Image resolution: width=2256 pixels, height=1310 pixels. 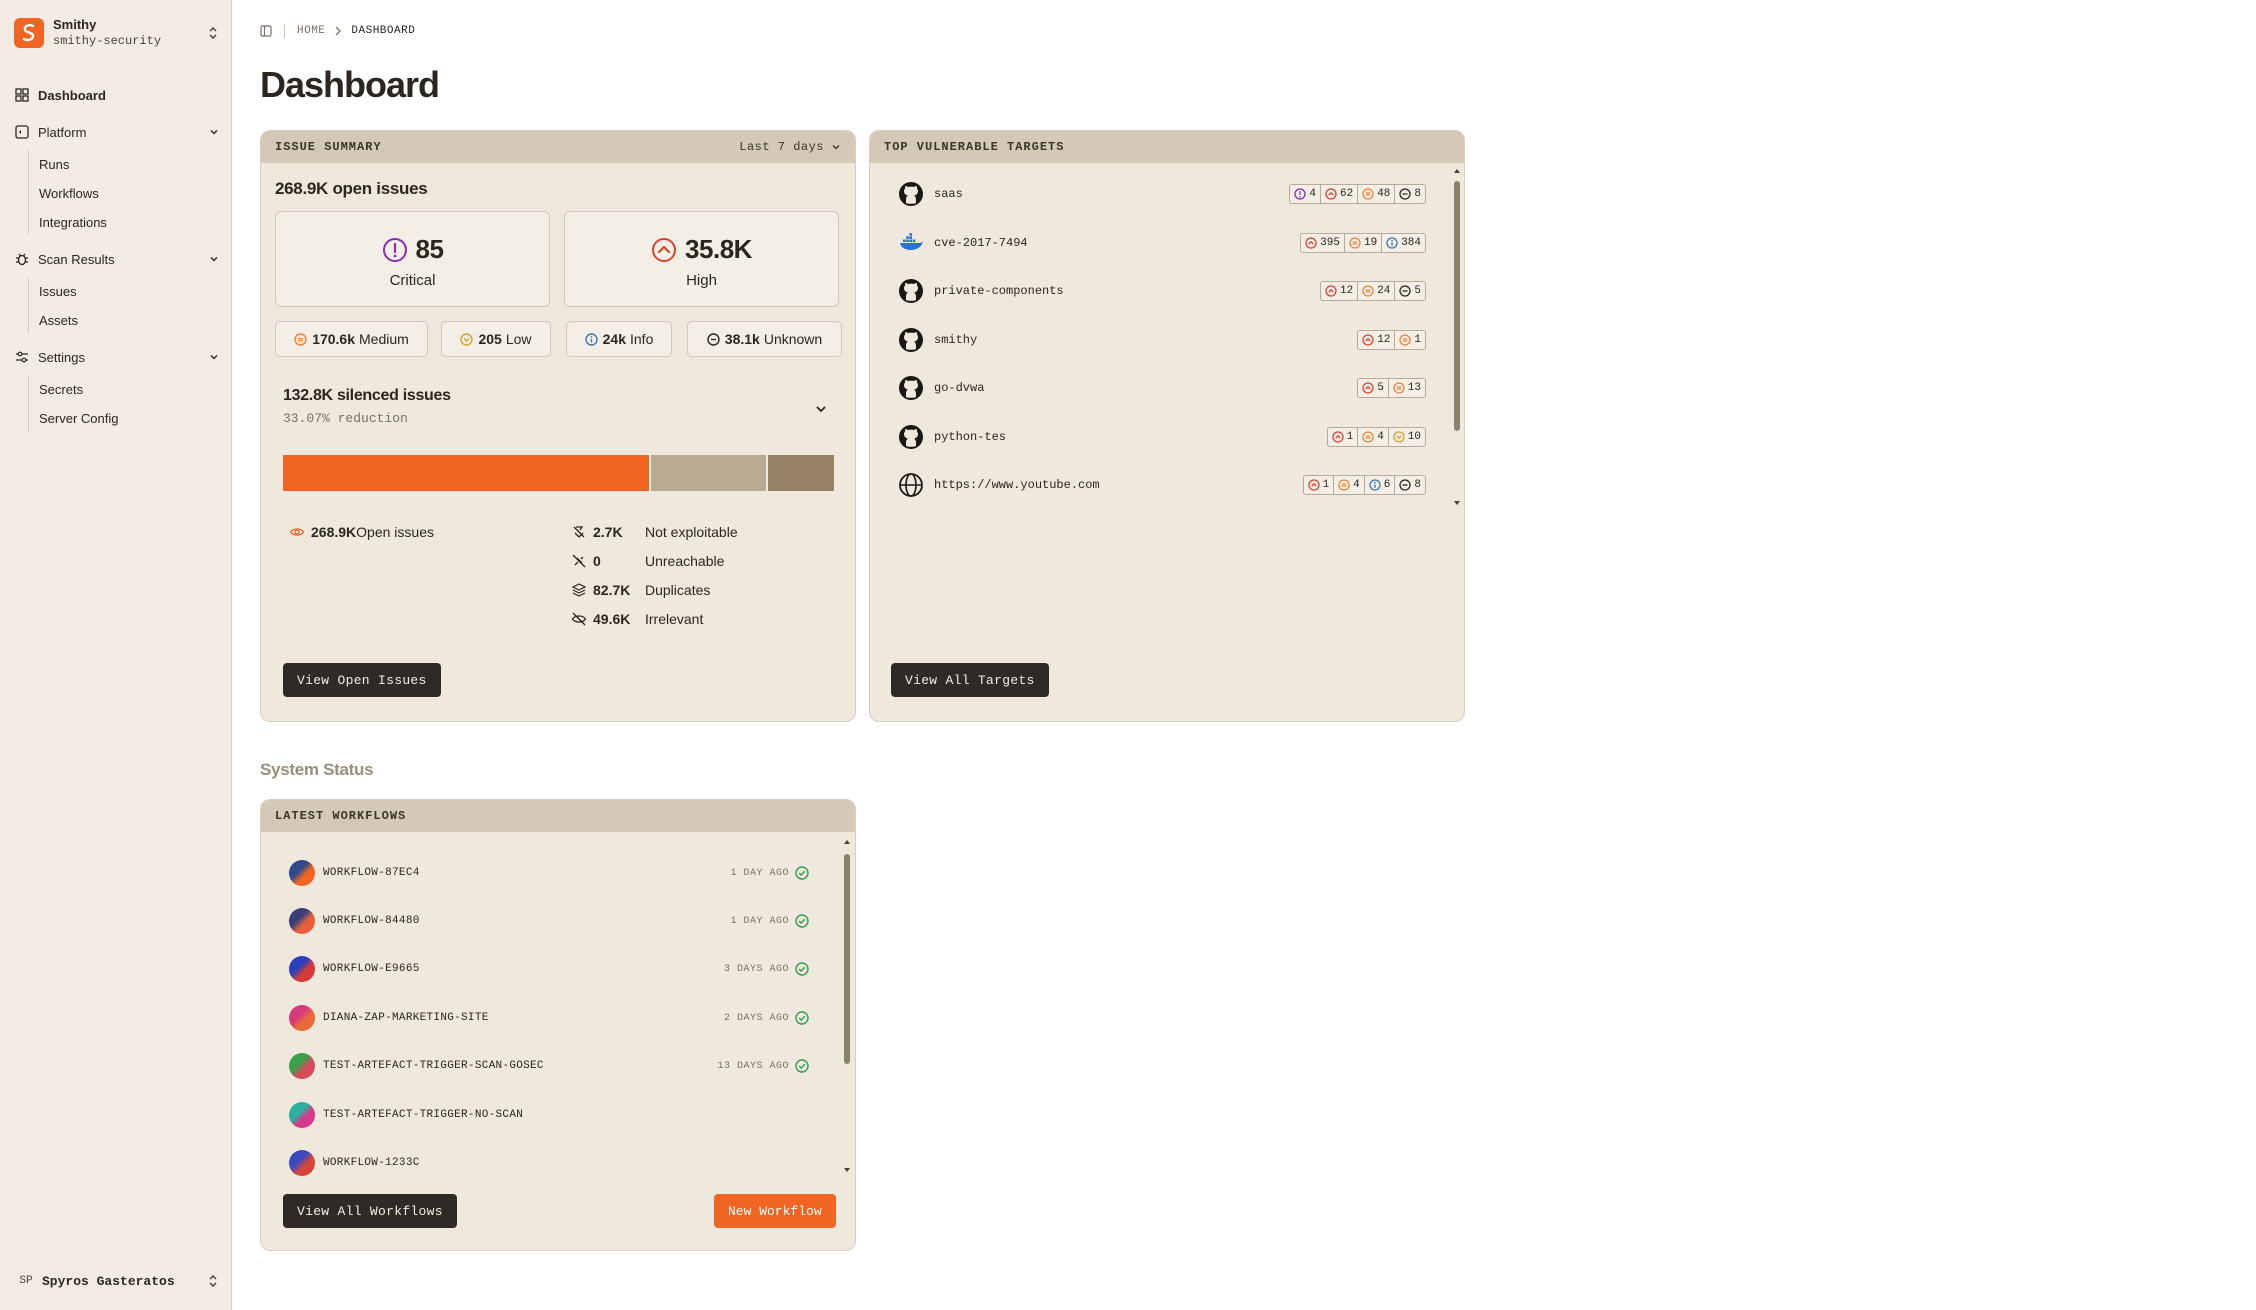 What do you see at coordinates (1161, 194) in the screenshot?
I see `target-row: saas 4 62 48 8` at bounding box center [1161, 194].